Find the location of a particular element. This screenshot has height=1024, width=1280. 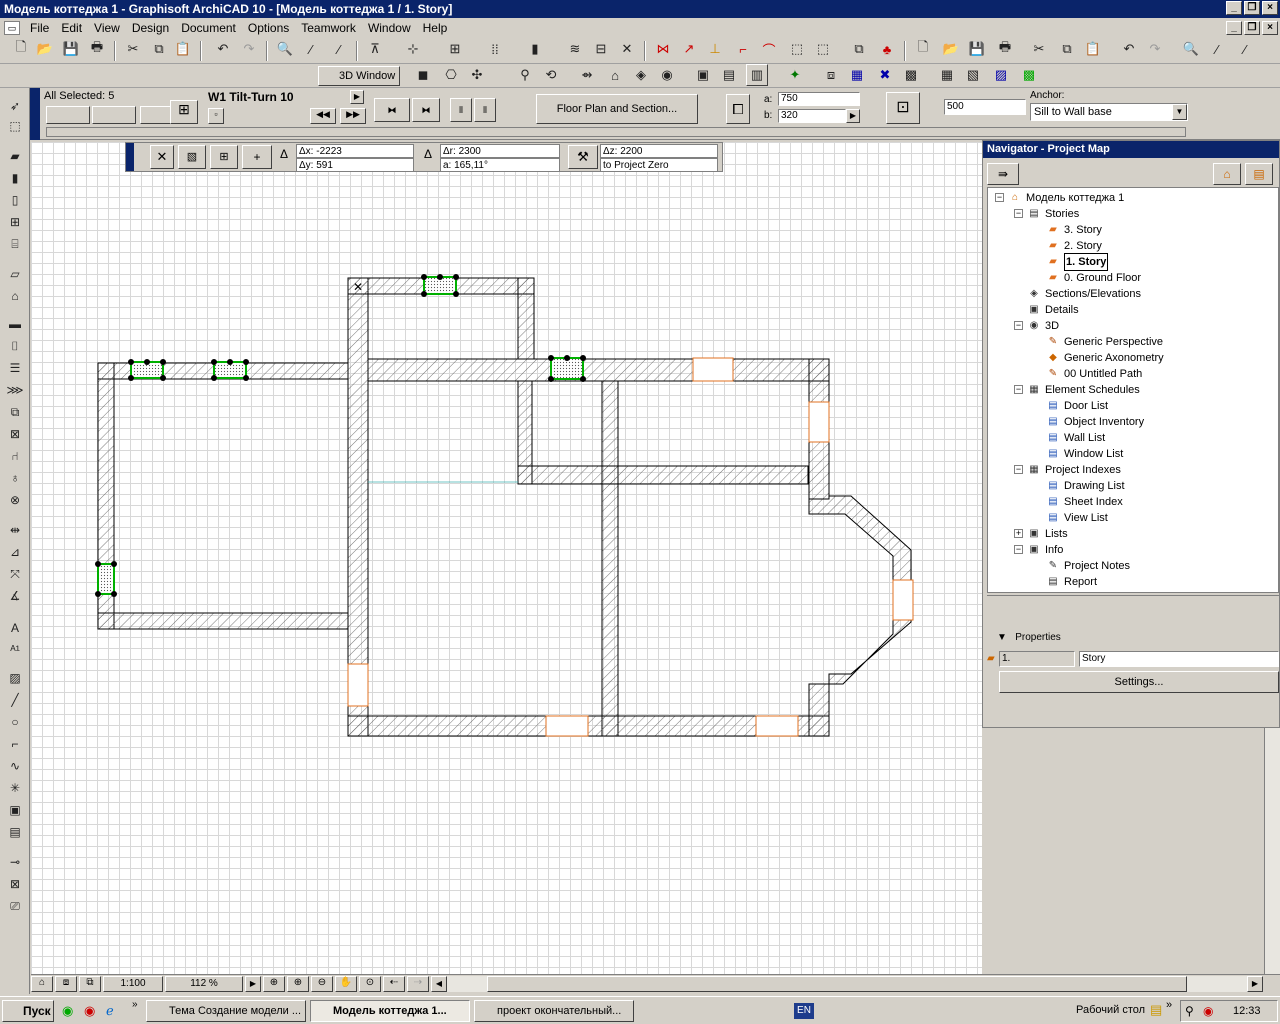

menu-design: Design is located at coordinates (150, 28).